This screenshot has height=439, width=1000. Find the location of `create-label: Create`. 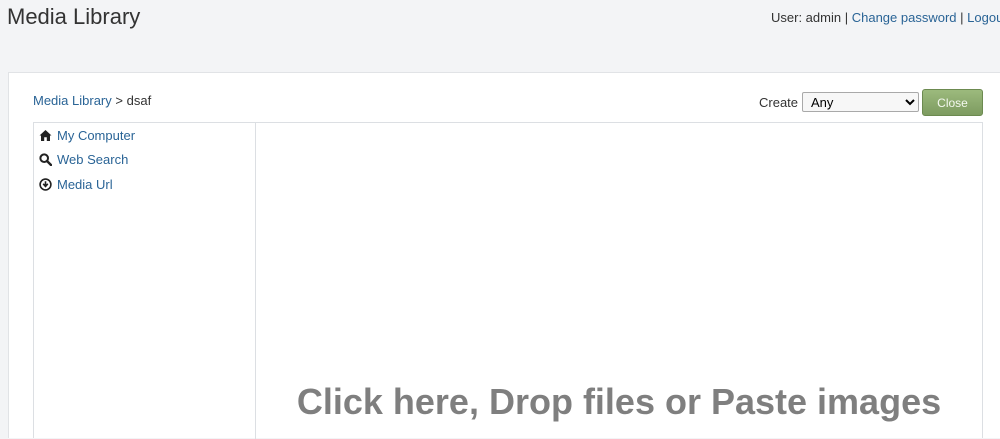

create-label: Create is located at coordinates (779, 102).